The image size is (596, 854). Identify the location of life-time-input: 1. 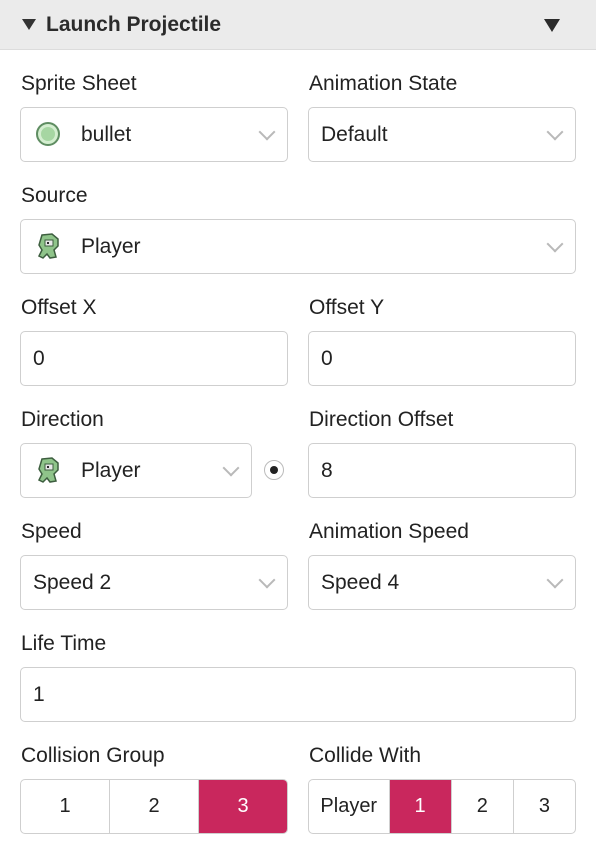
(298, 694).